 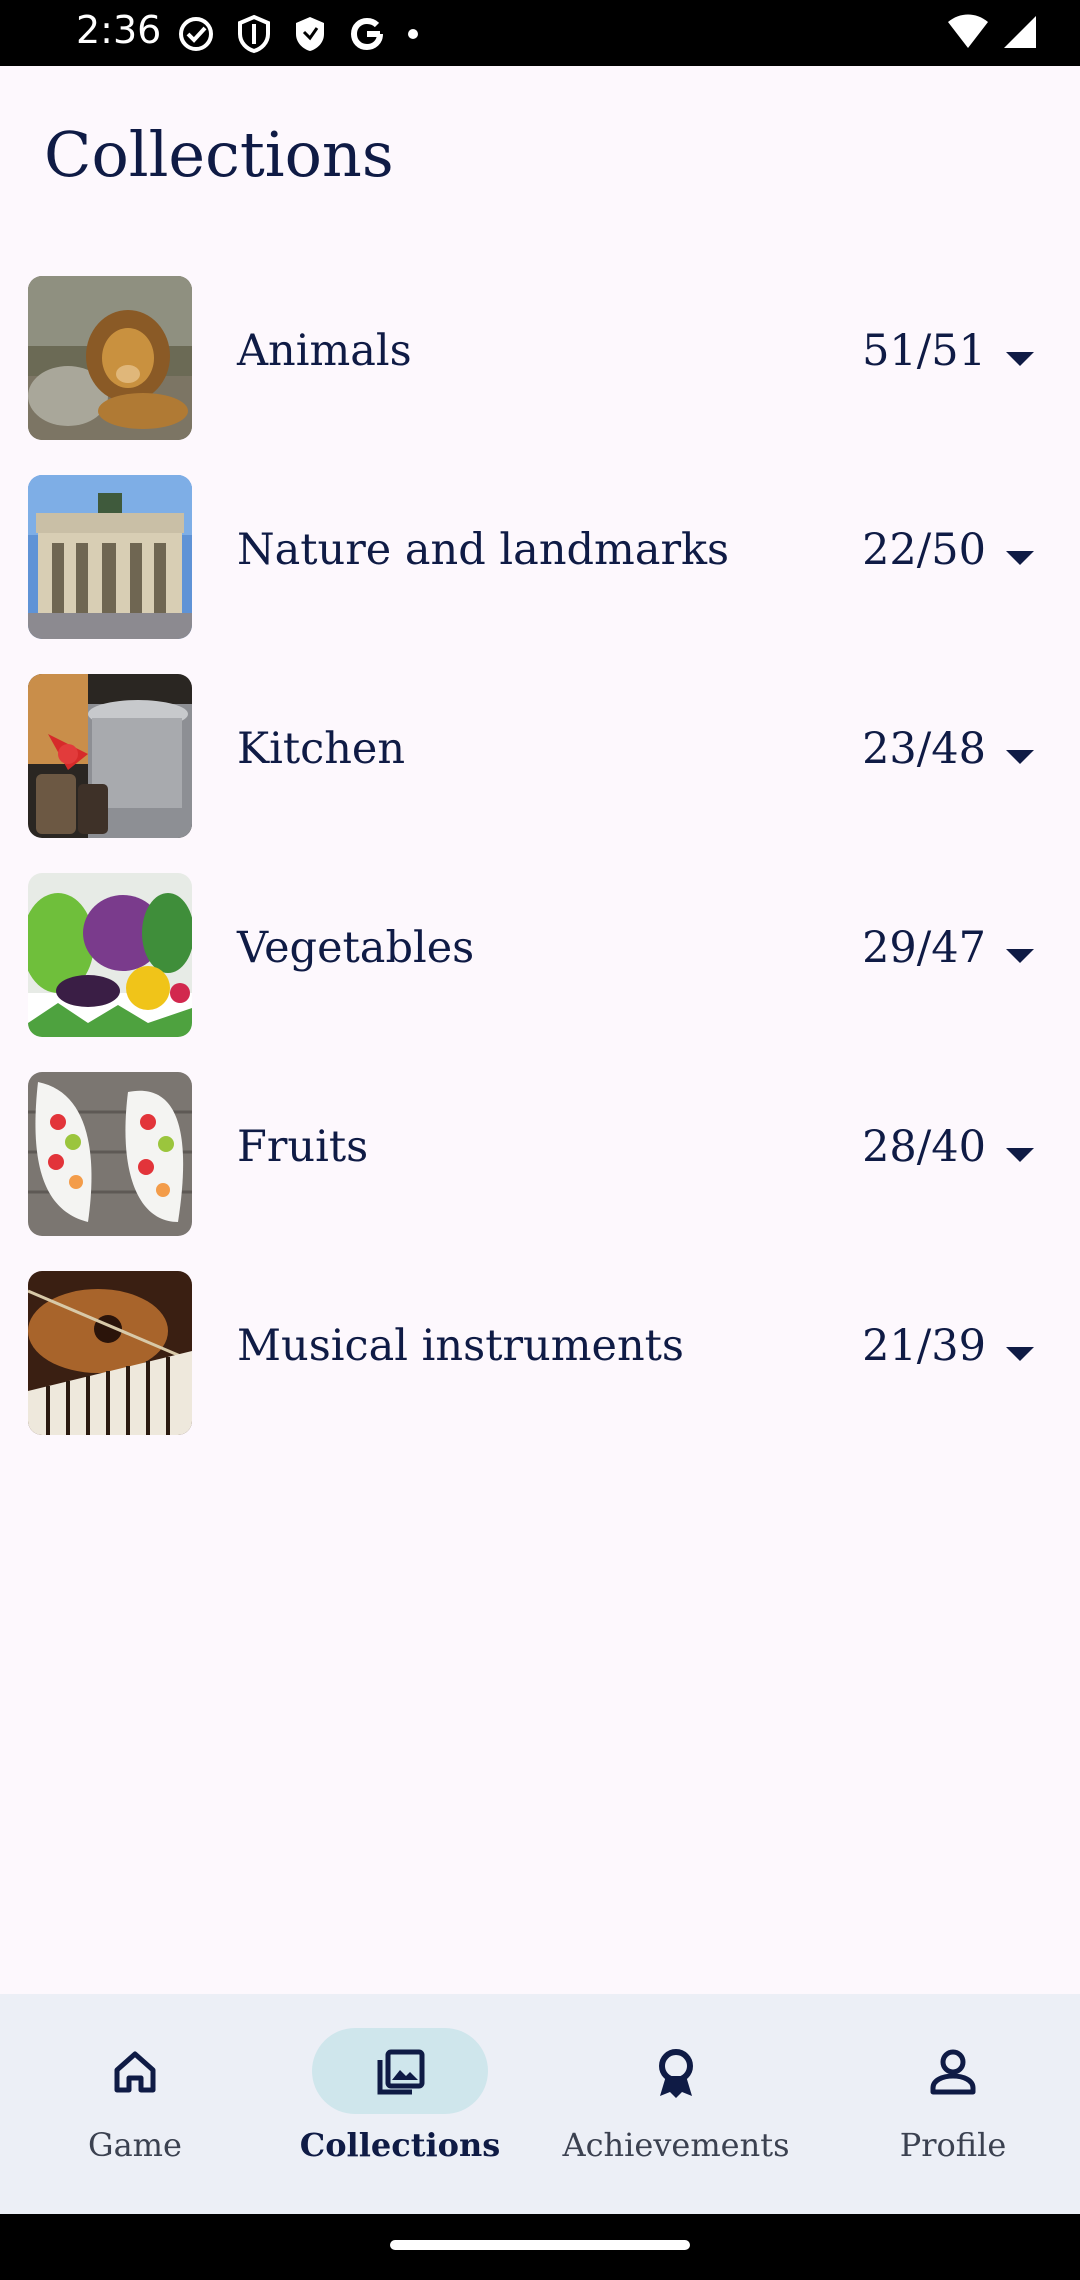 I want to click on thumbnail-vegetables, so click(x=110, y=955).